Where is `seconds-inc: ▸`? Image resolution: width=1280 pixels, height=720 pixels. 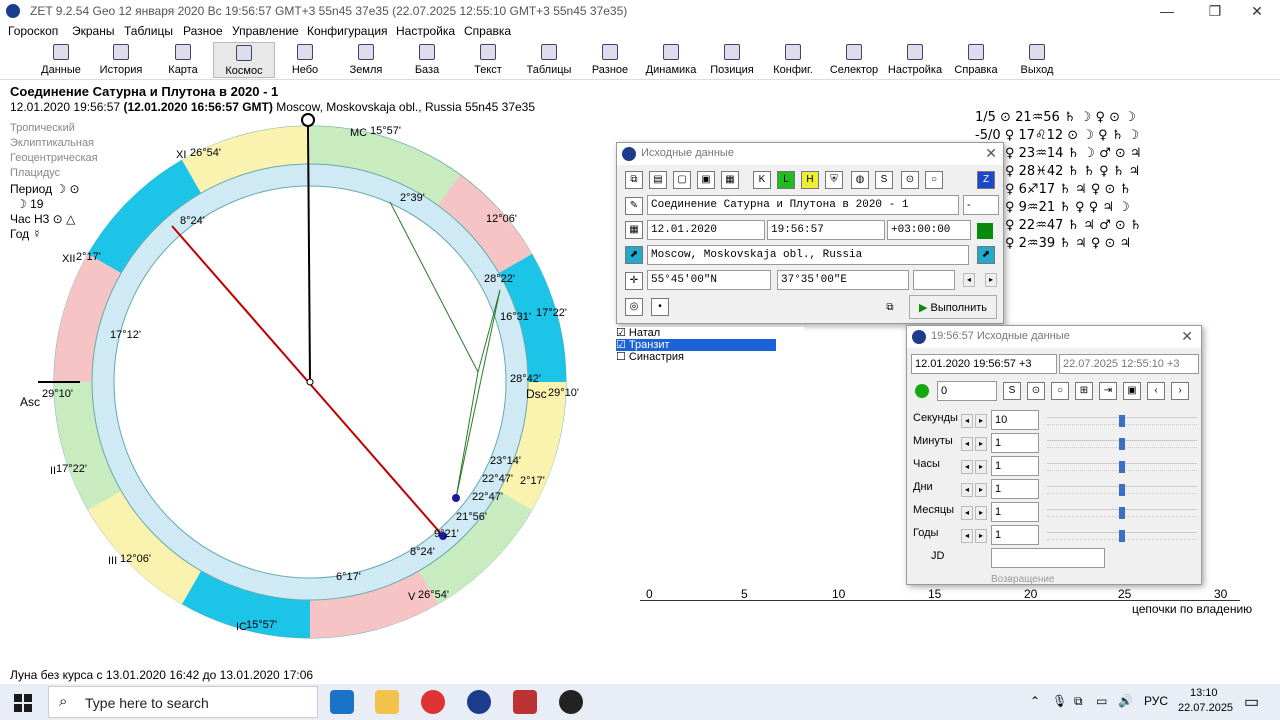
seconds-inc: ▸ is located at coordinates (981, 421).